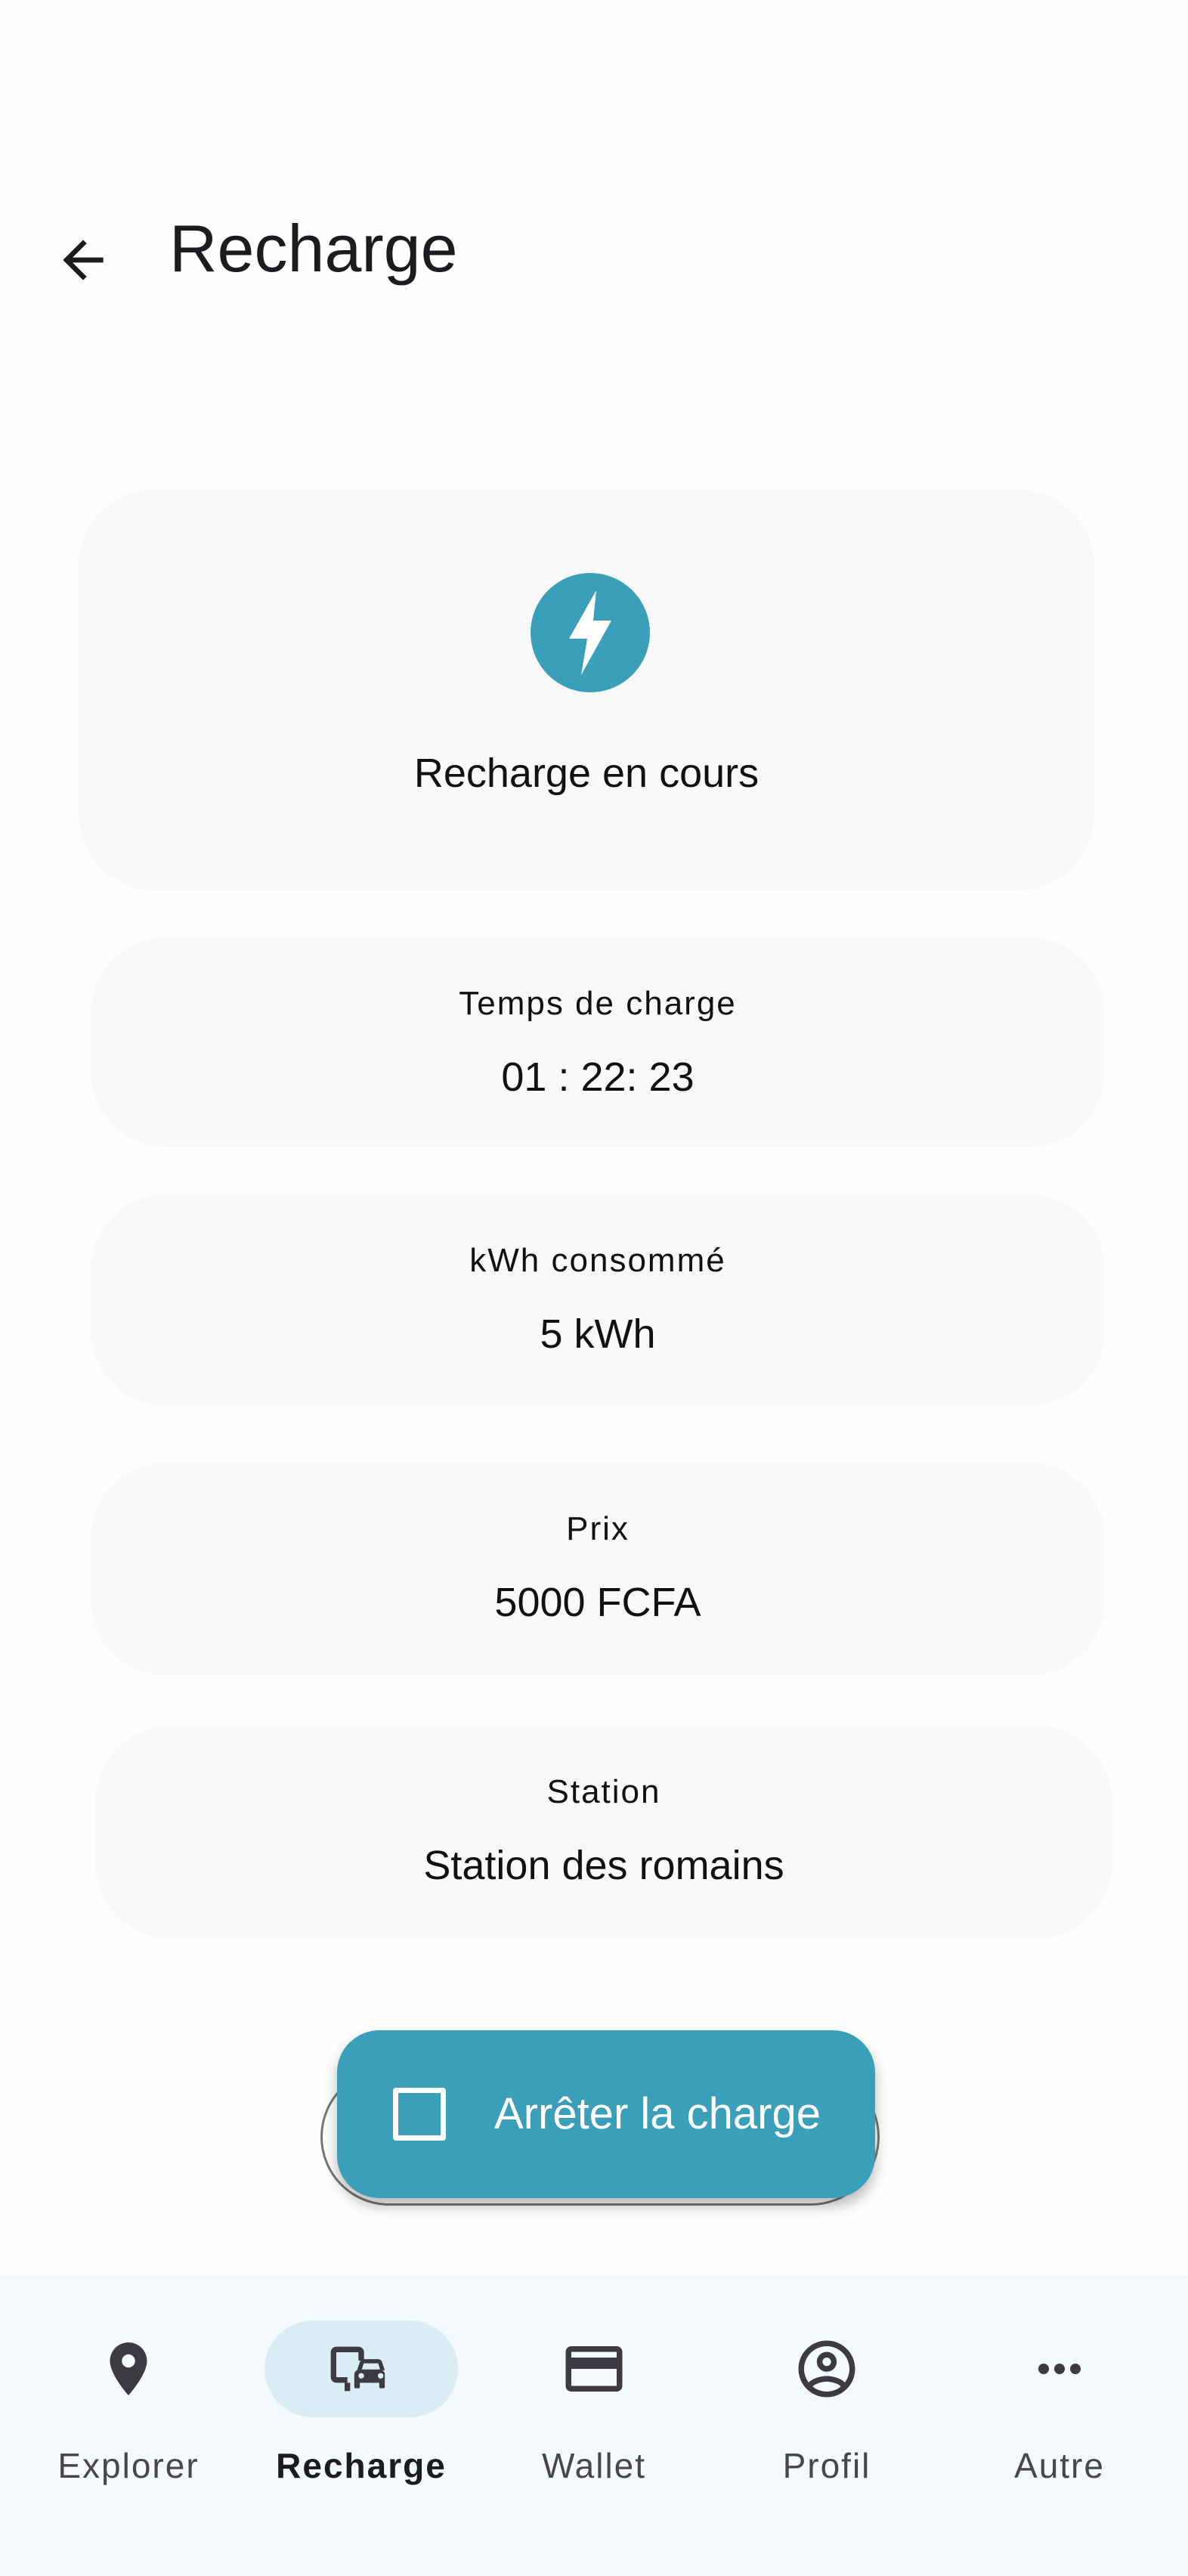  I want to click on lightning-bolt-icon, so click(590, 632).